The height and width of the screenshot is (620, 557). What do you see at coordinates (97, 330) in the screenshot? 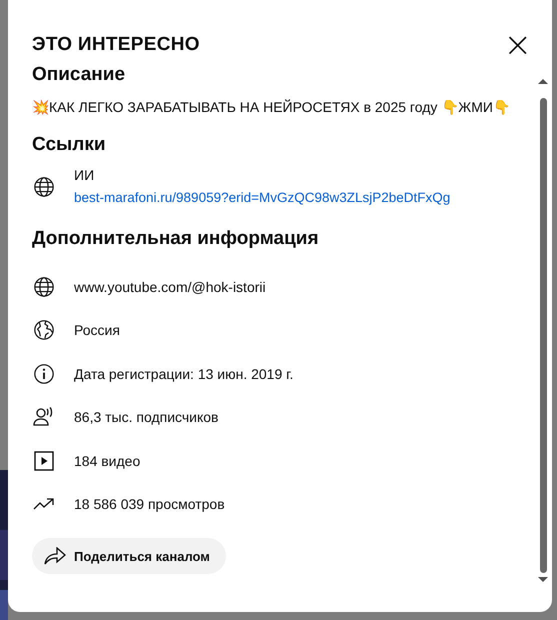
I see `detail-text: Россия` at bounding box center [97, 330].